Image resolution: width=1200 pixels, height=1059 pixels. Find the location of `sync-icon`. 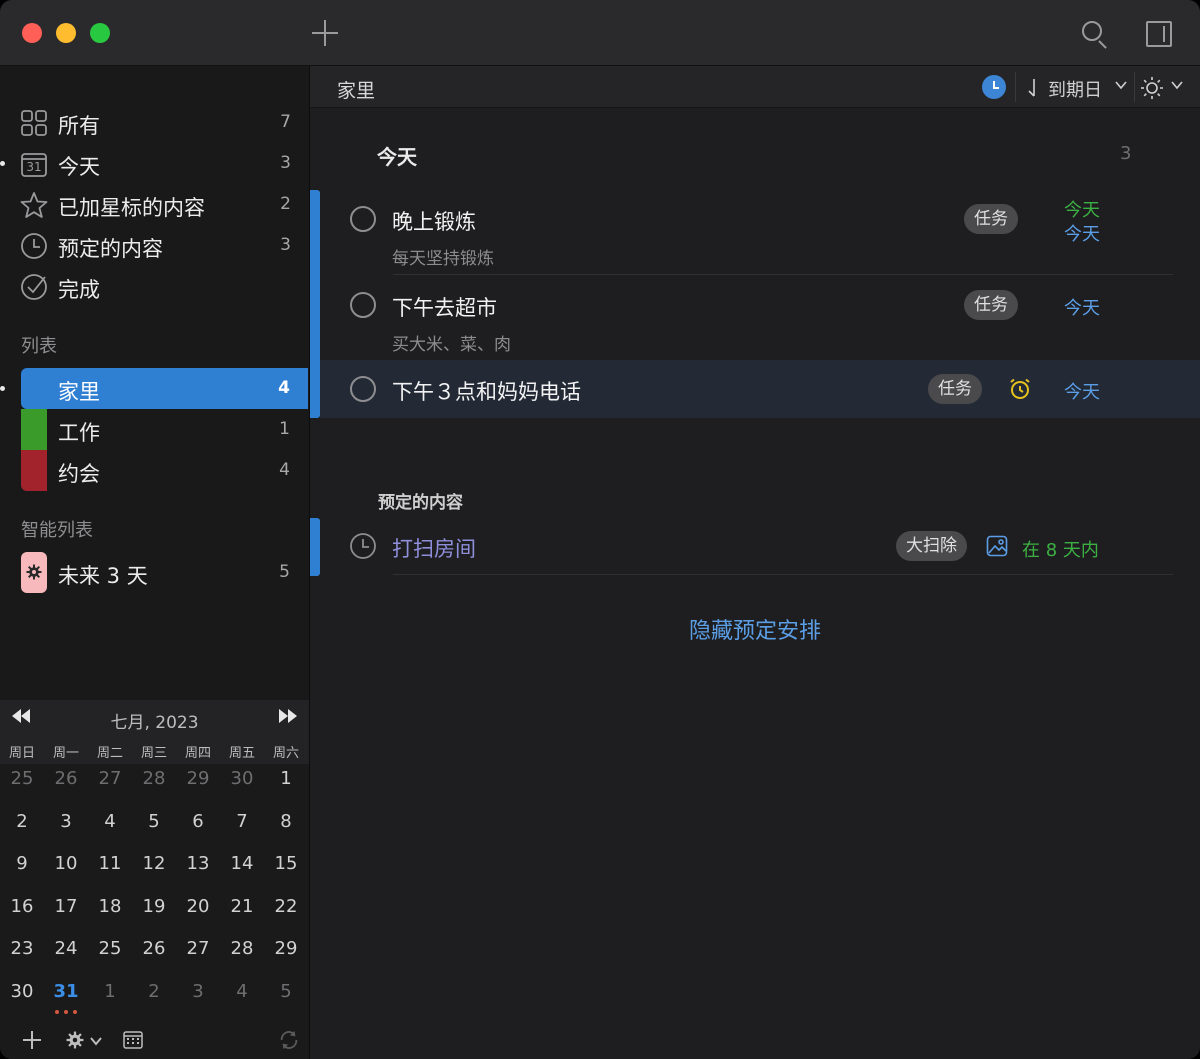

sync-icon is located at coordinates (289, 1040).